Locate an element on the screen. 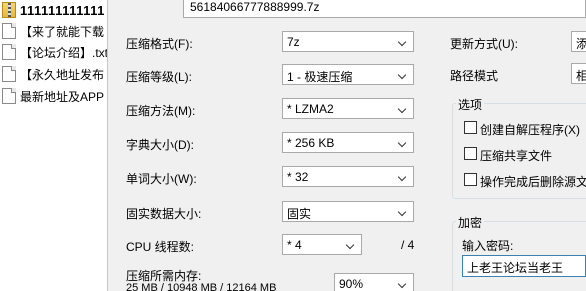  memory-percent-value: 90% is located at coordinates (351, 284).